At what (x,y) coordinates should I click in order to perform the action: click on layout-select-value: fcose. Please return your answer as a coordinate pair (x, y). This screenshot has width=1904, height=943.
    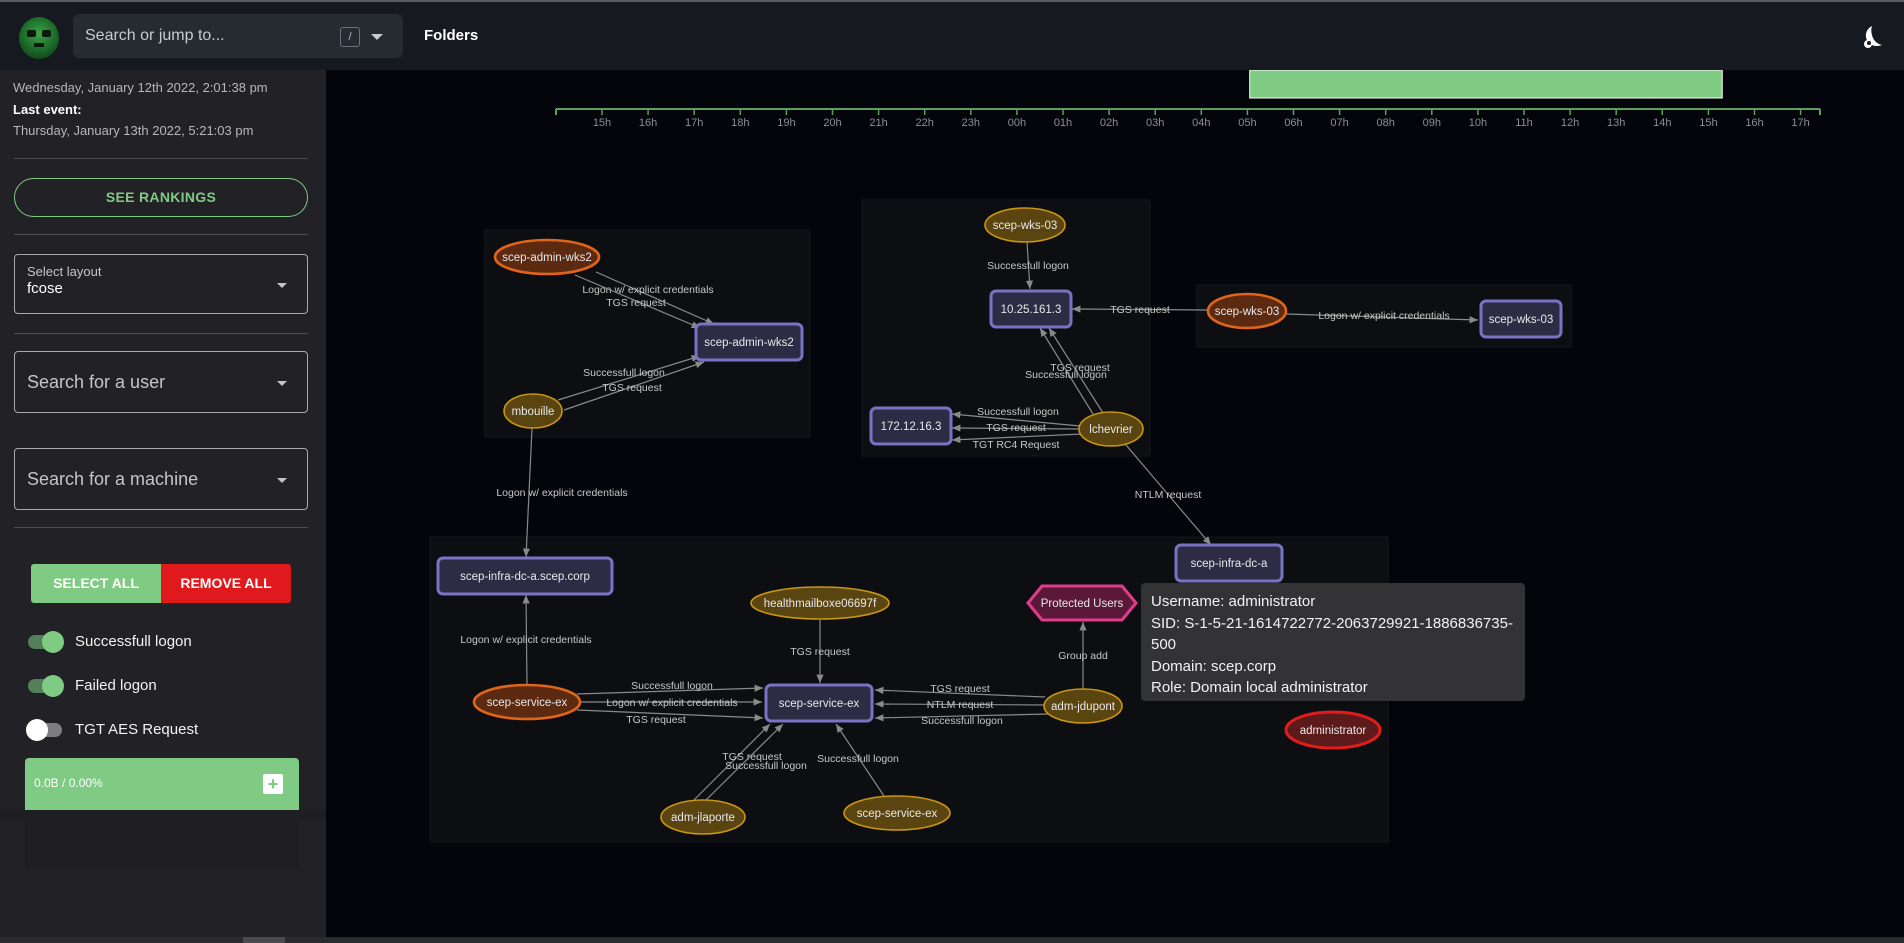
    Looking at the image, I should click on (45, 288).